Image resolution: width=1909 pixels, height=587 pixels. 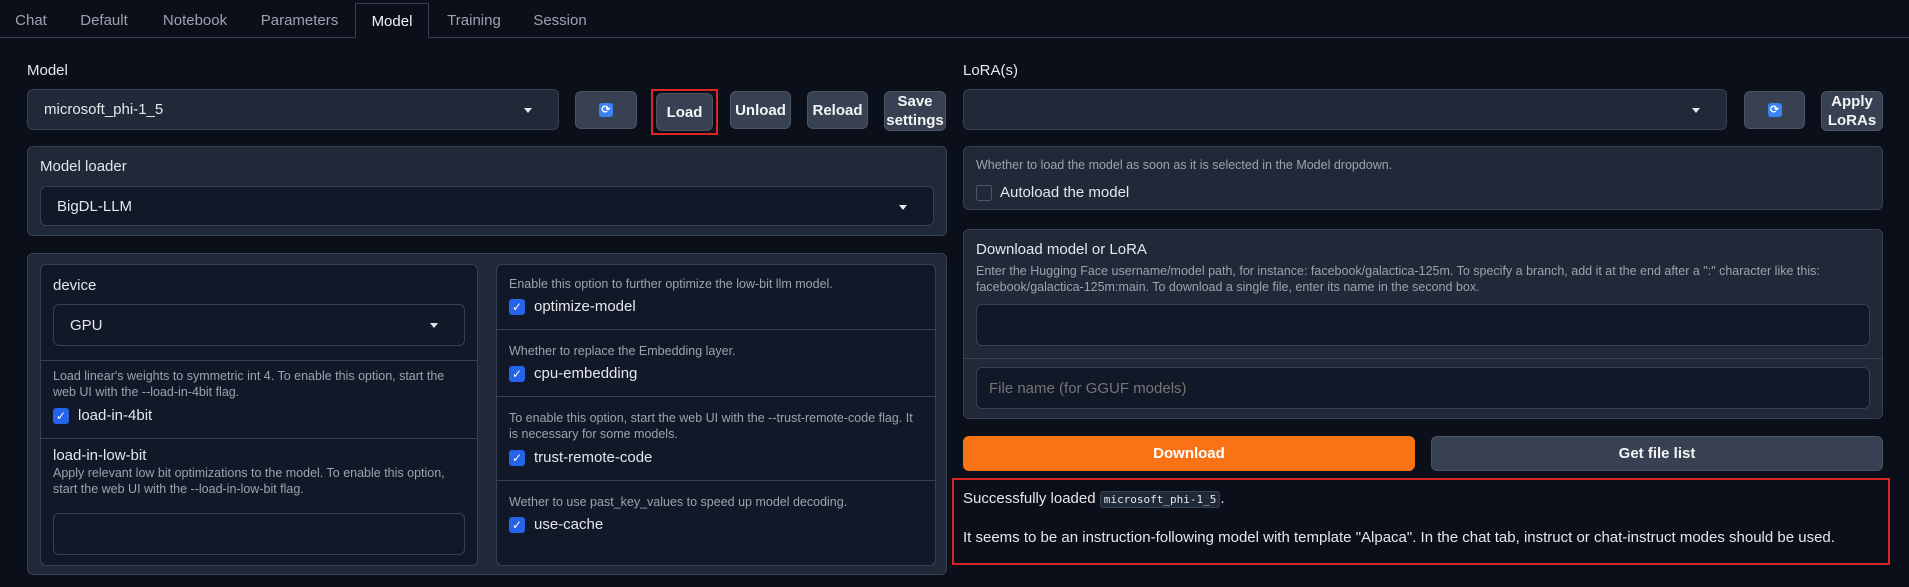 I want to click on load-in-low-bit-label: load-in-low-bit, so click(x=100, y=455).